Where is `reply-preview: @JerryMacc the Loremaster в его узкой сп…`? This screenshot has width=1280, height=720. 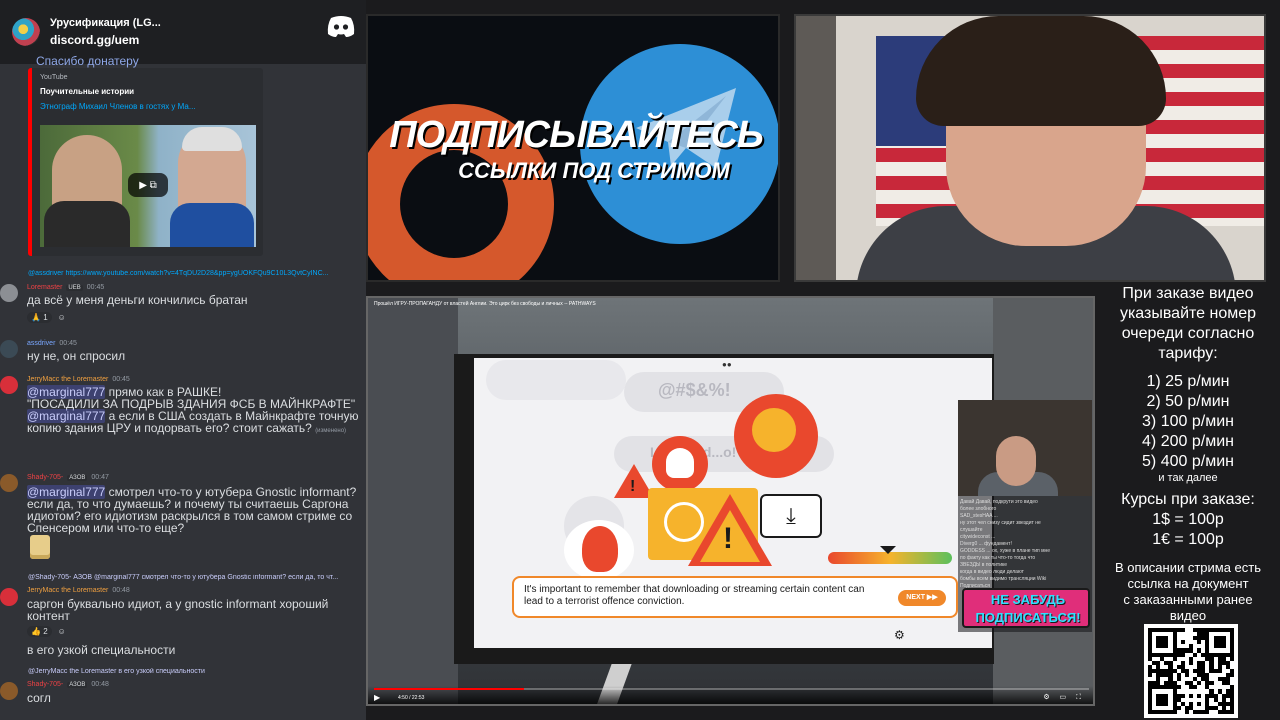
reply-preview: @JerryMacc the Loremaster в его узкой сп… is located at coordinates (196, 671).